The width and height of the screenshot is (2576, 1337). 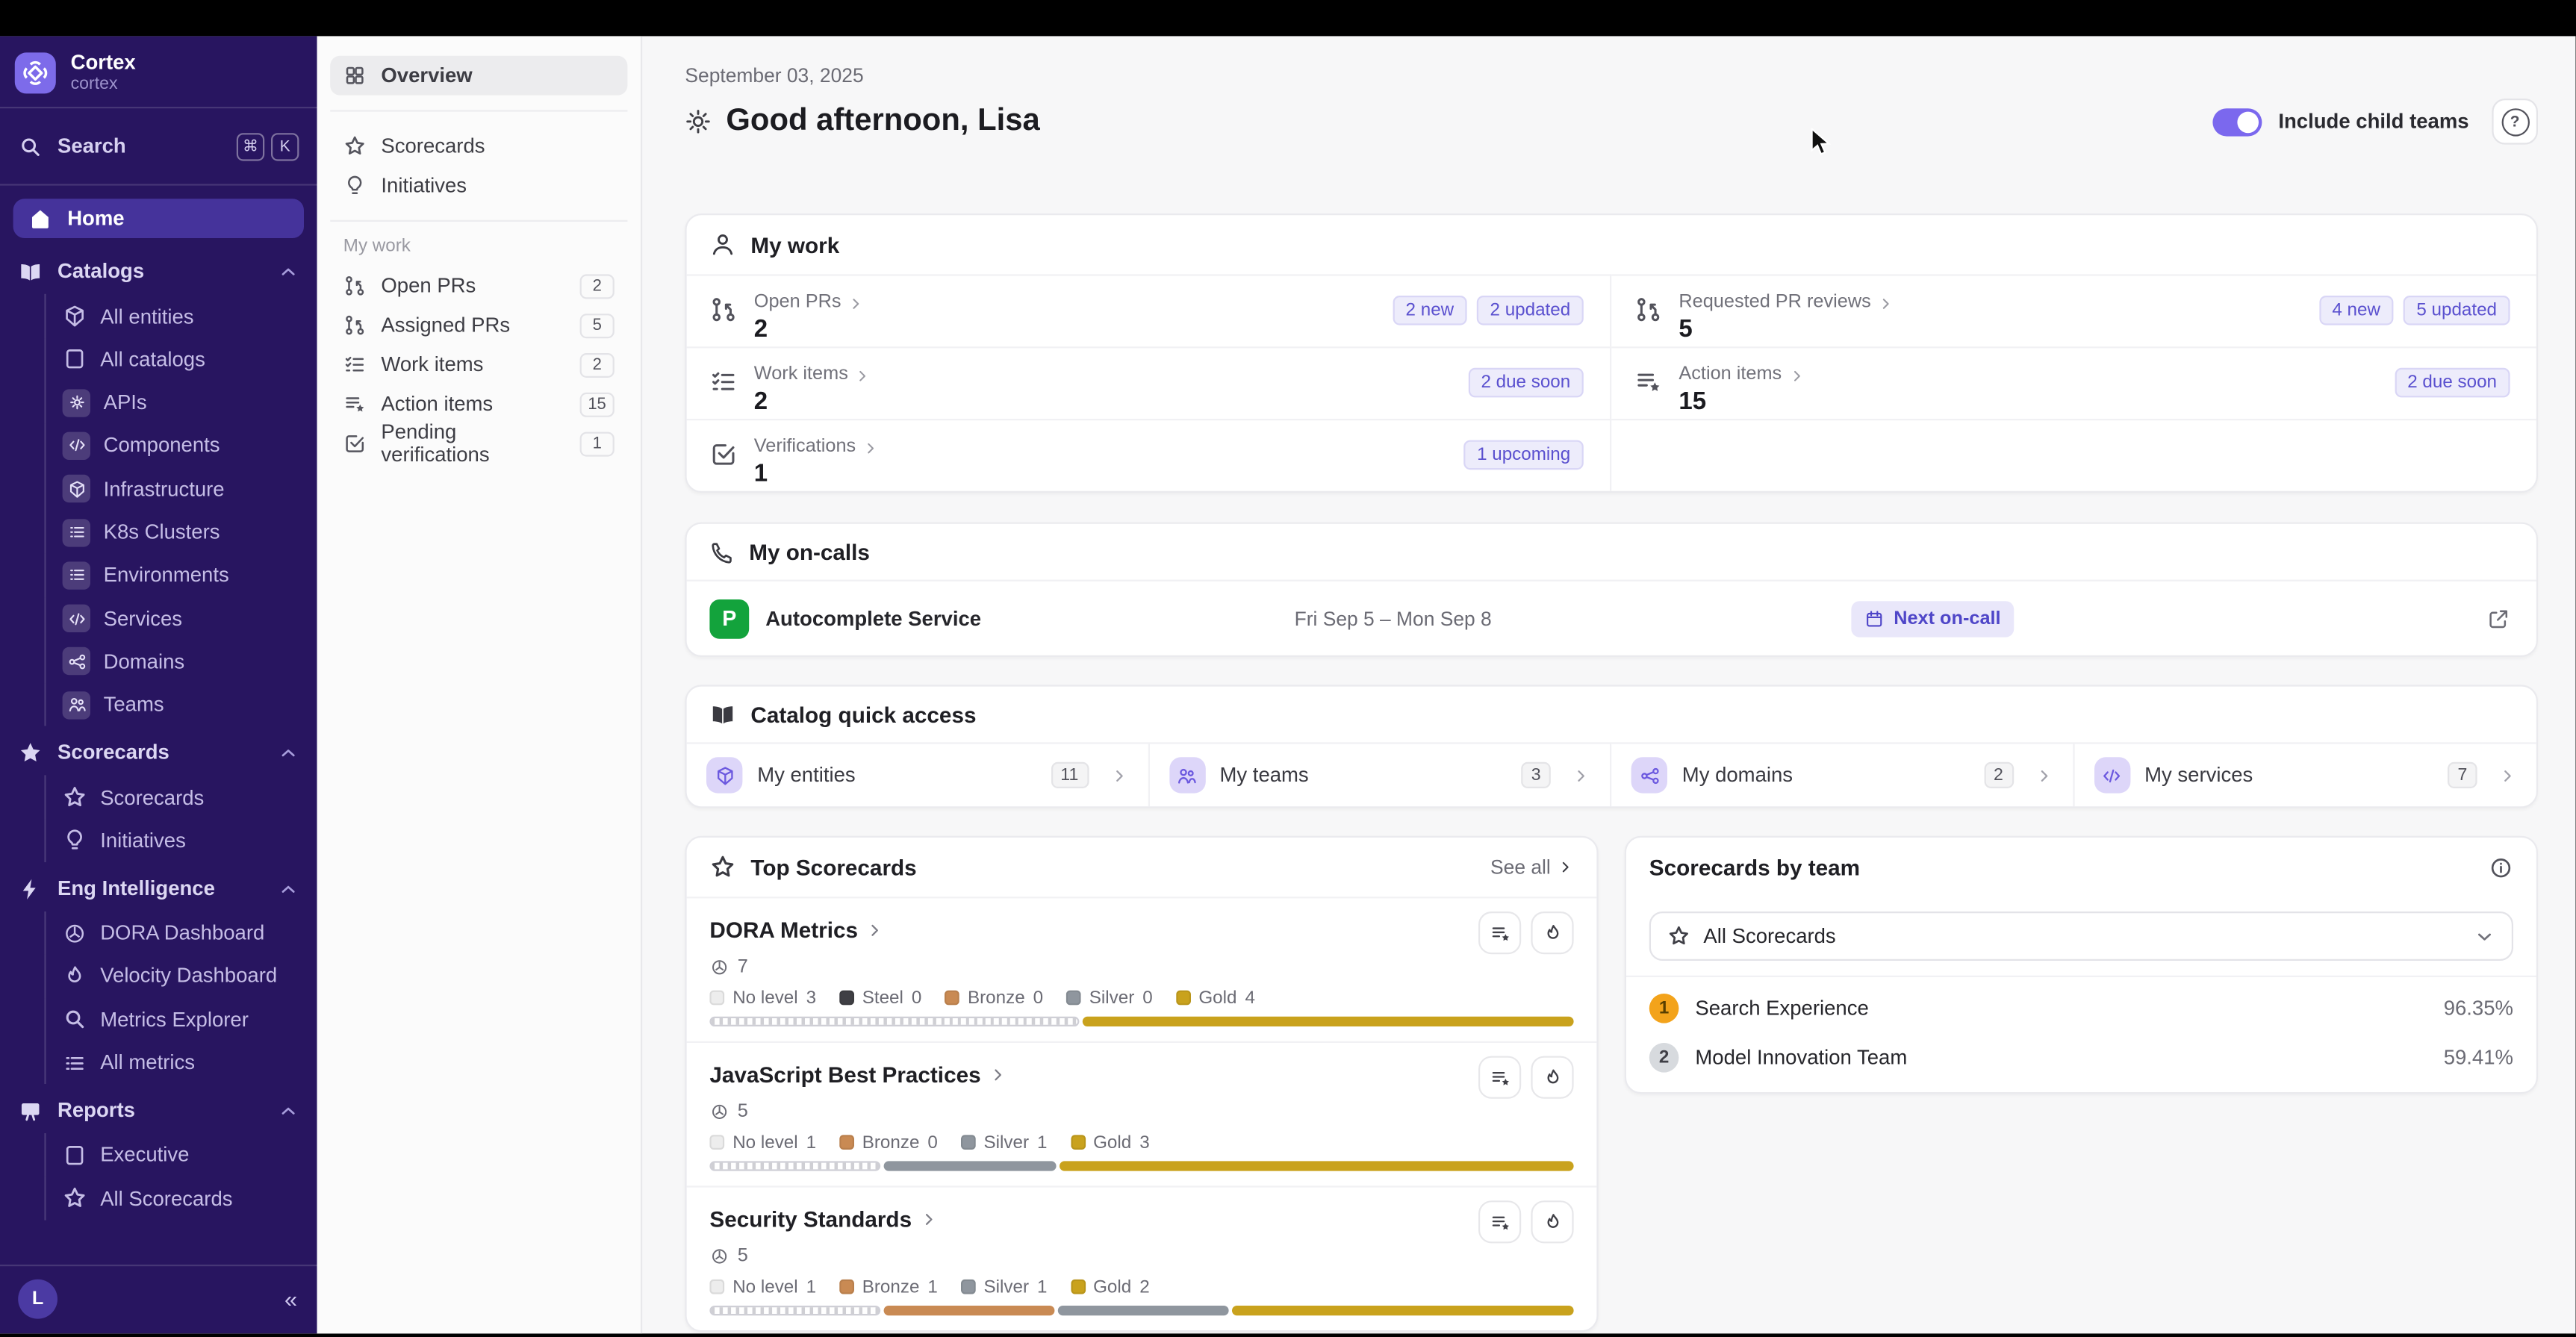 I want to click on help-button: ?, so click(x=2515, y=122).